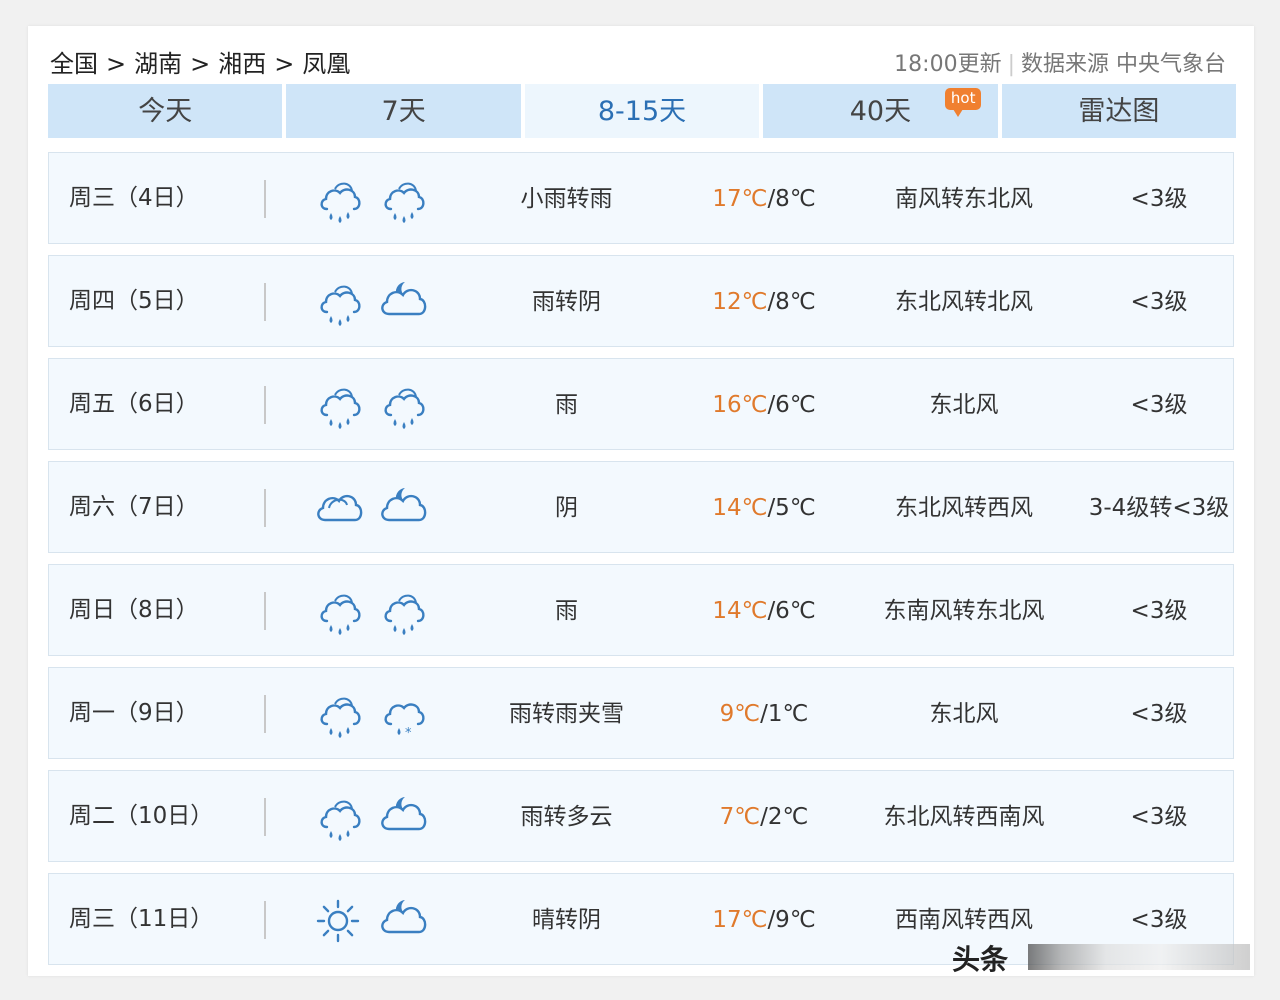 This screenshot has width=1280, height=1000. What do you see at coordinates (638, 61) in the screenshot?
I see `header-bar: 全国 > 湖南 > 湘西 > 凤凰 18:00更新 | 数据来源 中央气象台` at bounding box center [638, 61].